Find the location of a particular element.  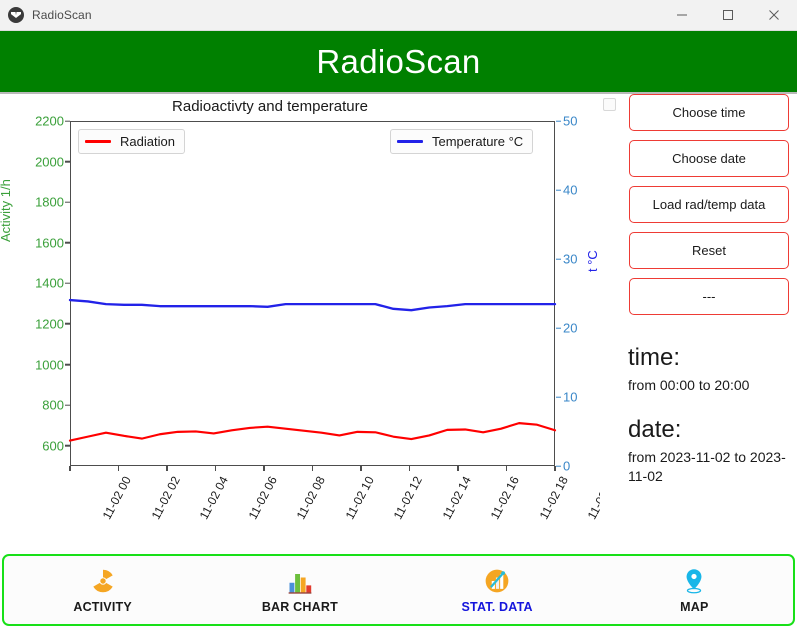

banner-title: RadioScan is located at coordinates (398, 61).